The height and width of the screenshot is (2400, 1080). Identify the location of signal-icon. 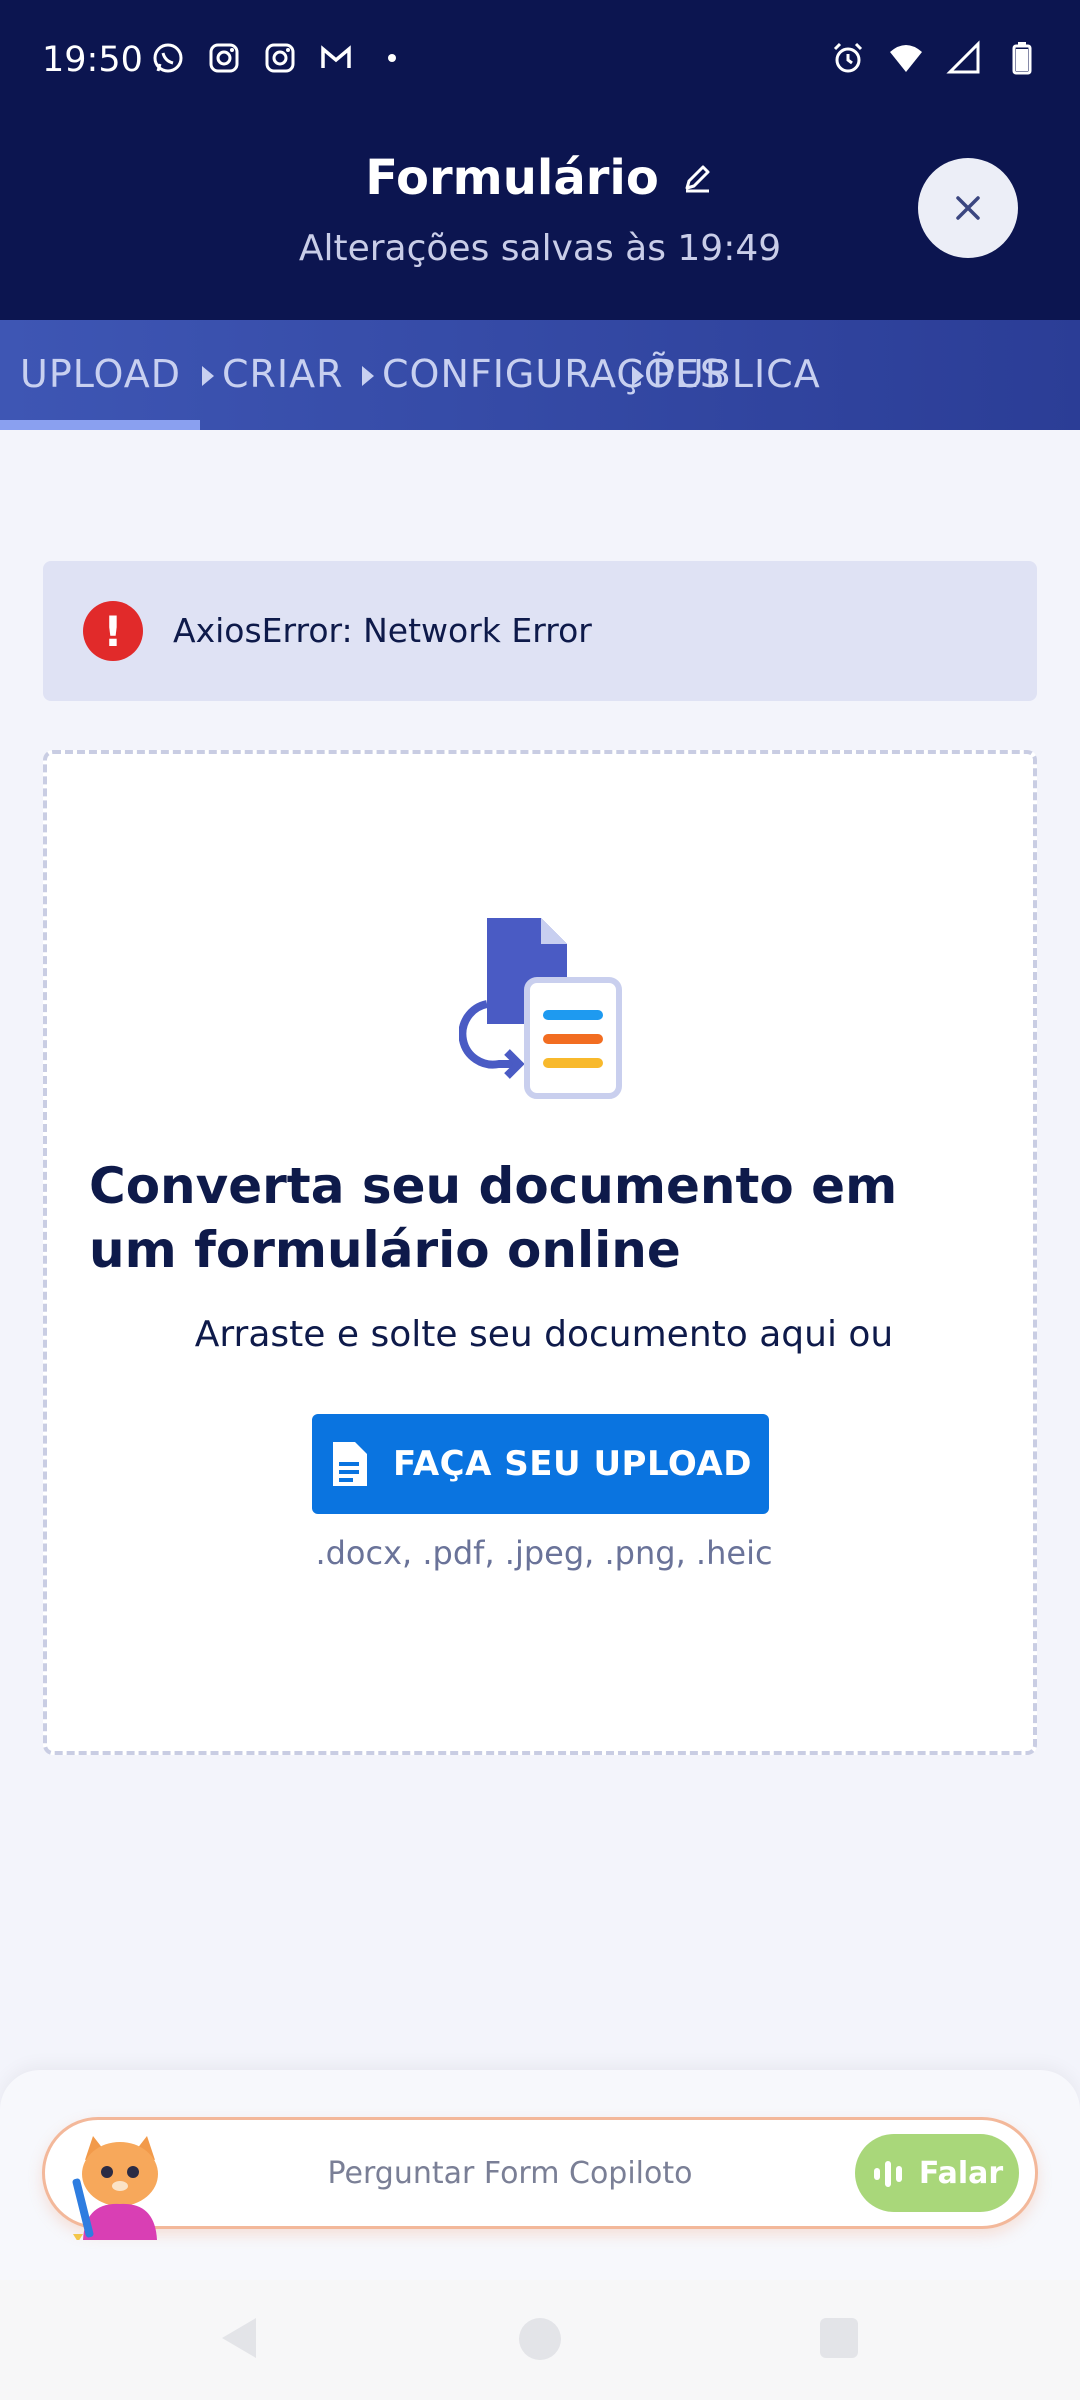
(963, 57).